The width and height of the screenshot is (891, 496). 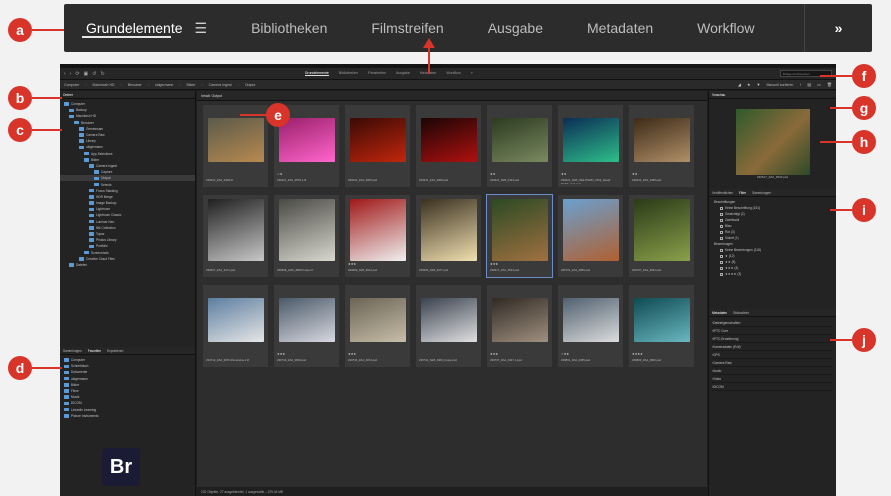 What do you see at coordinates (661, 236) in the screenshot?
I see `thumbnail-cell: 230707_ZA2_3631.psd` at bounding box center [661, 236].